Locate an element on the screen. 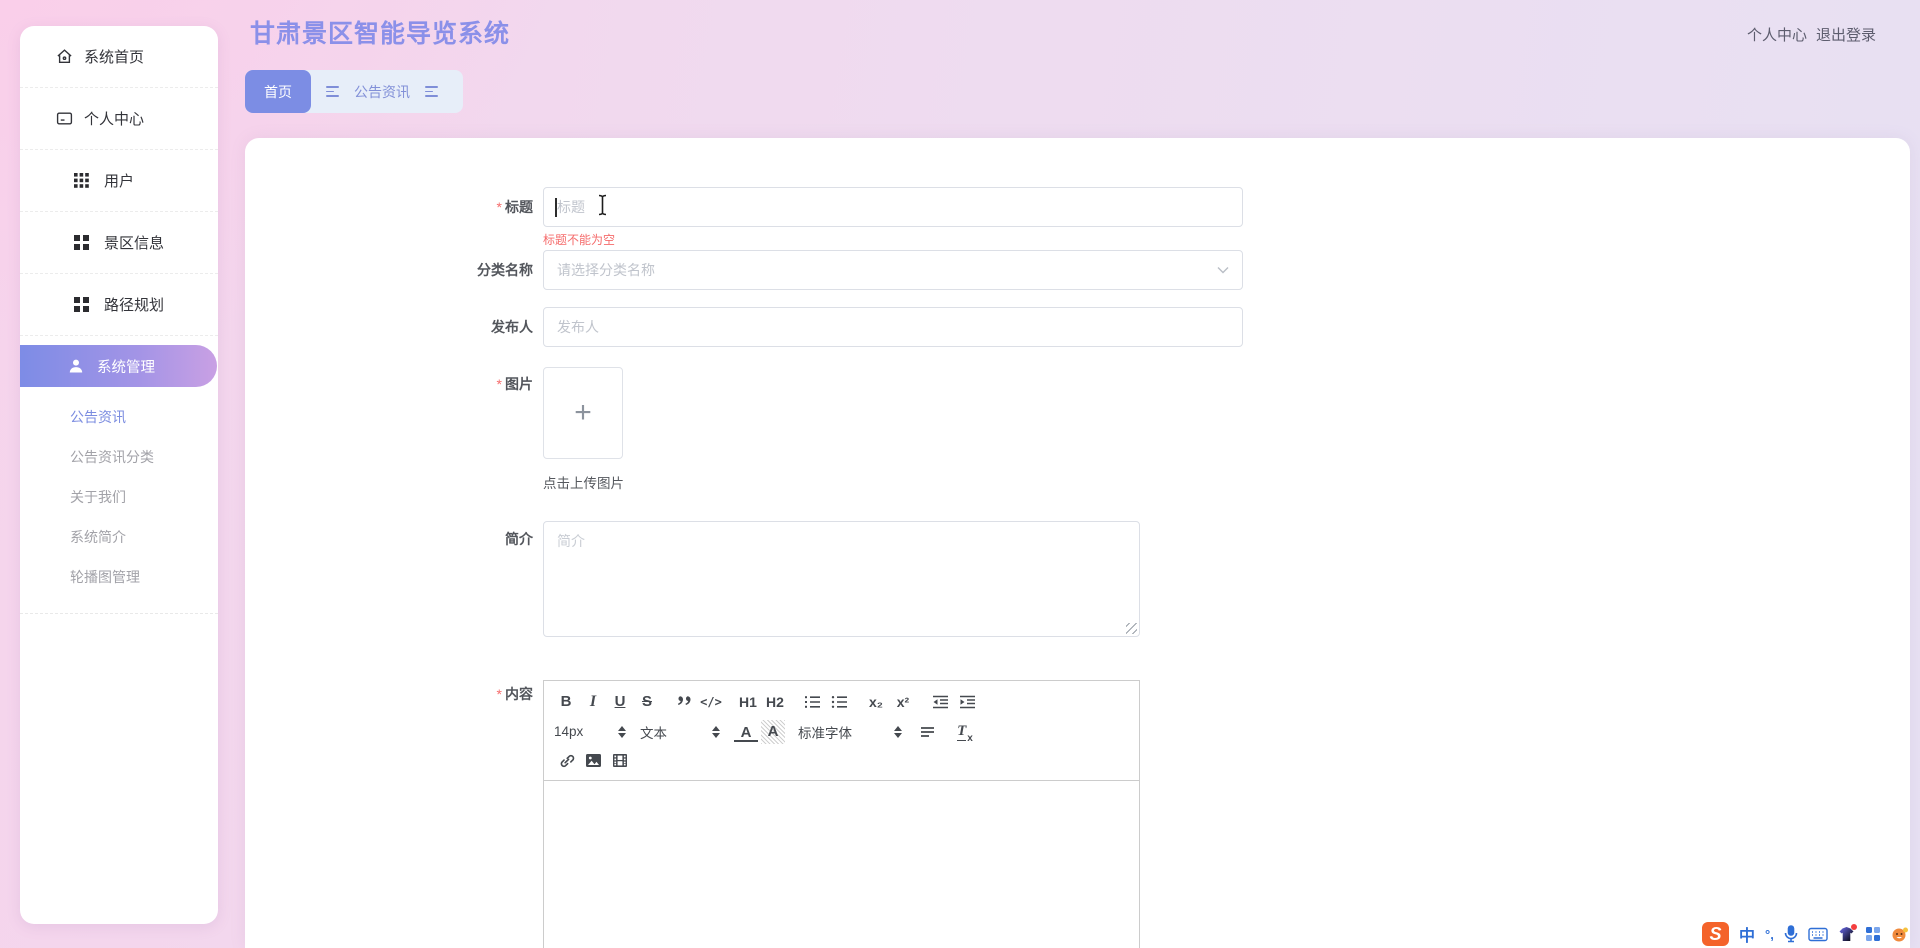  content-field-label: * 内容 is located at coordinates (514, 694).